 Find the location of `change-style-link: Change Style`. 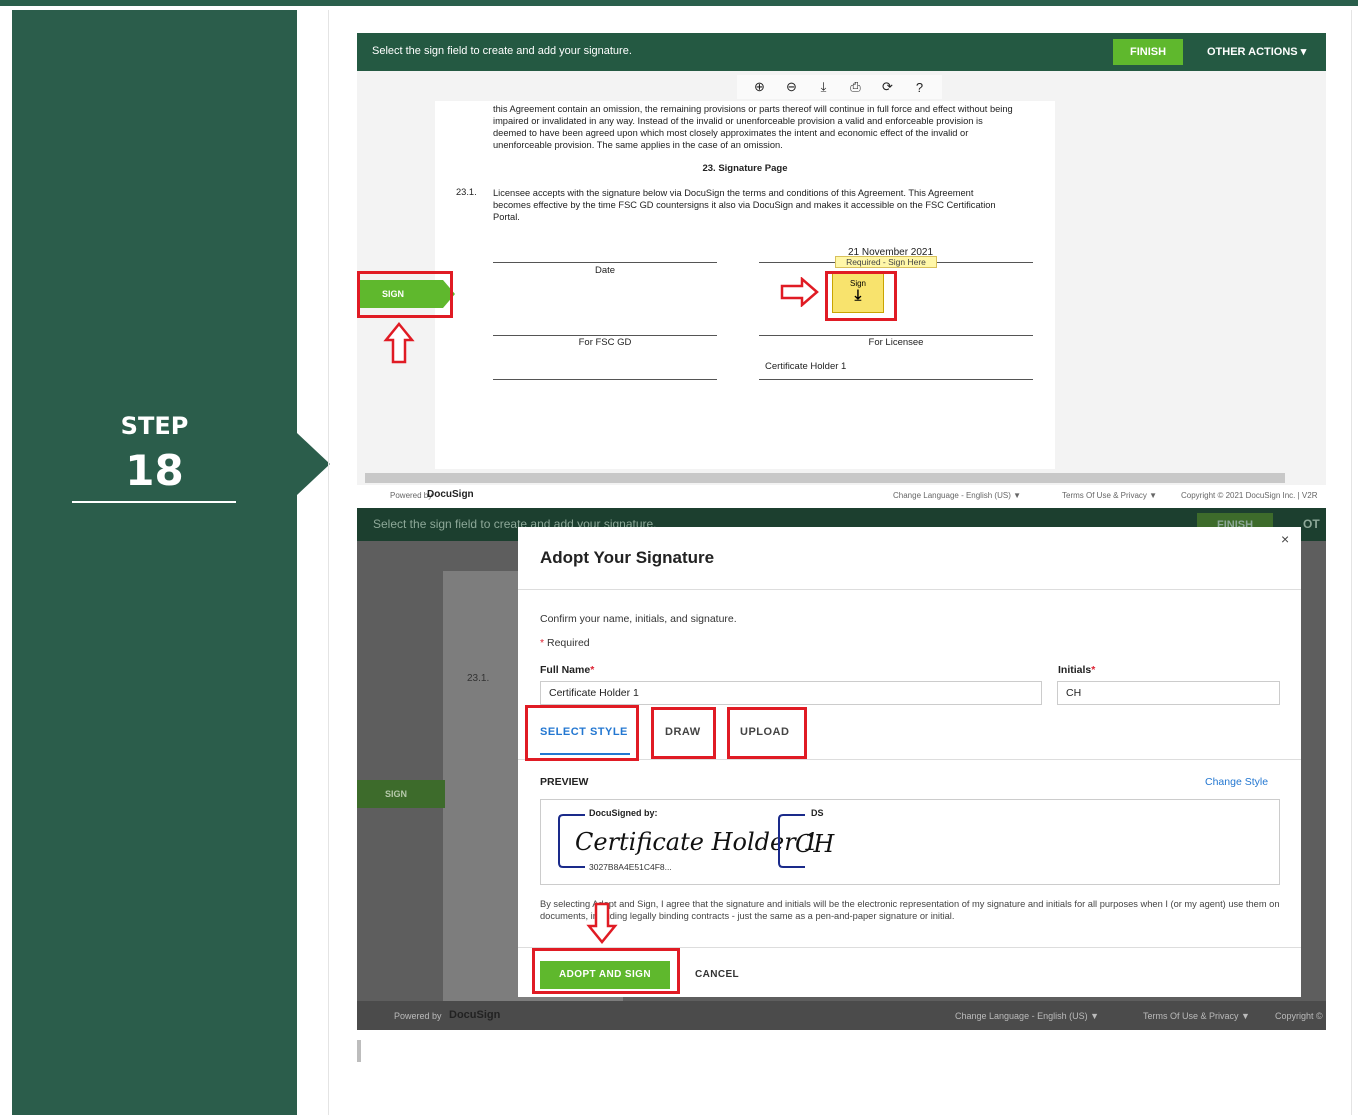

change-style-link: Change Style is located at coordinates (1236, 782).